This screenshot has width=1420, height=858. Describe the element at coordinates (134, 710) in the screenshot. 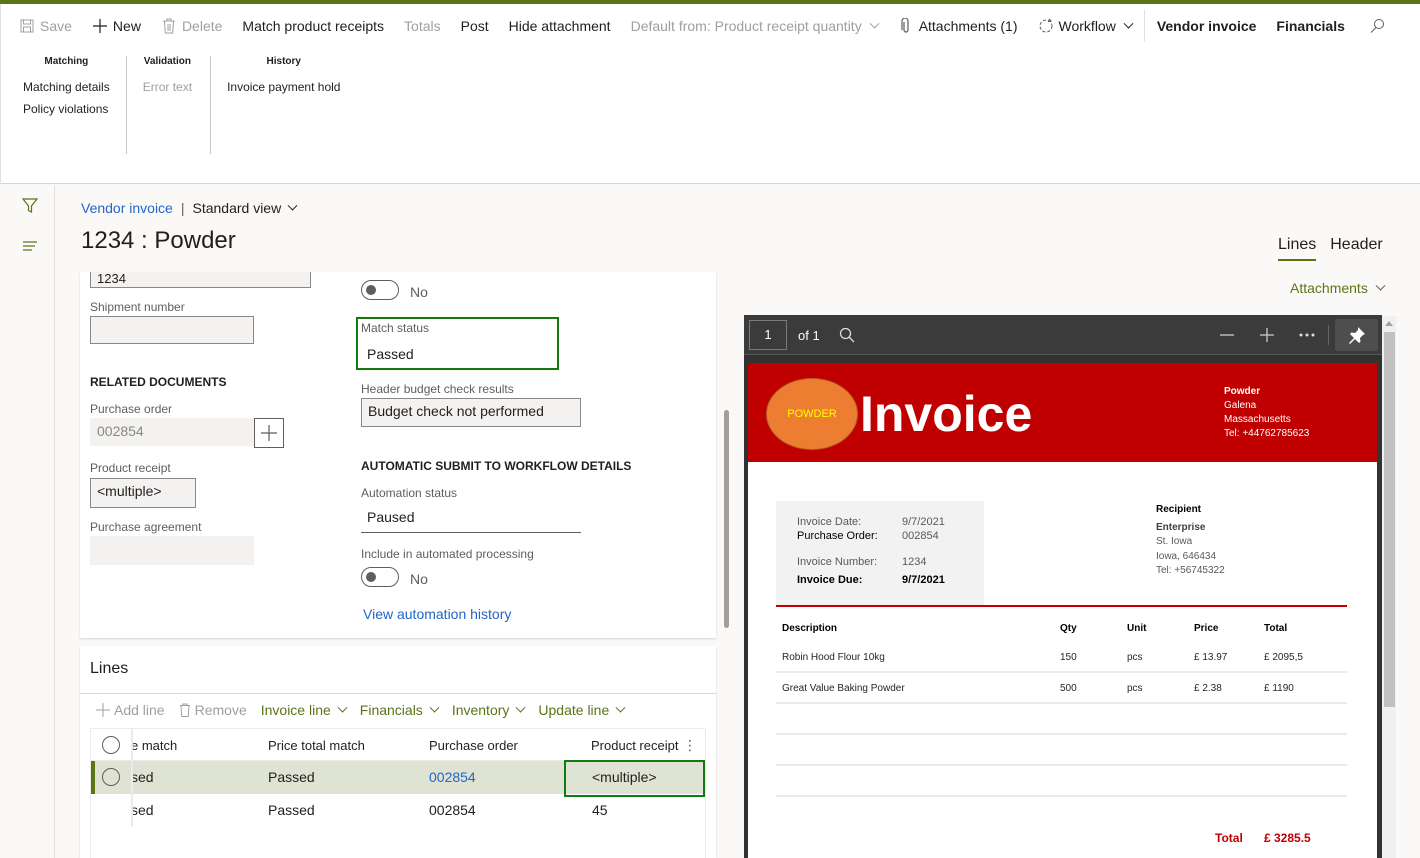

I see `add-line-button: Add line` at that location.